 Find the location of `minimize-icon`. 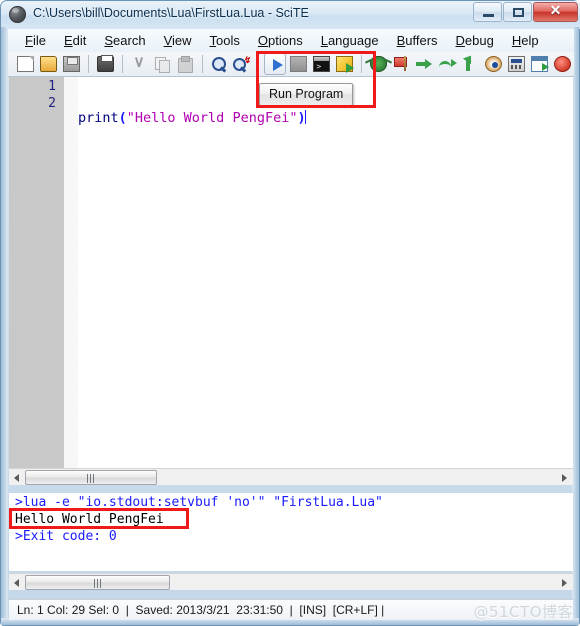

minimize-icon is located at coordinates (488, 15).